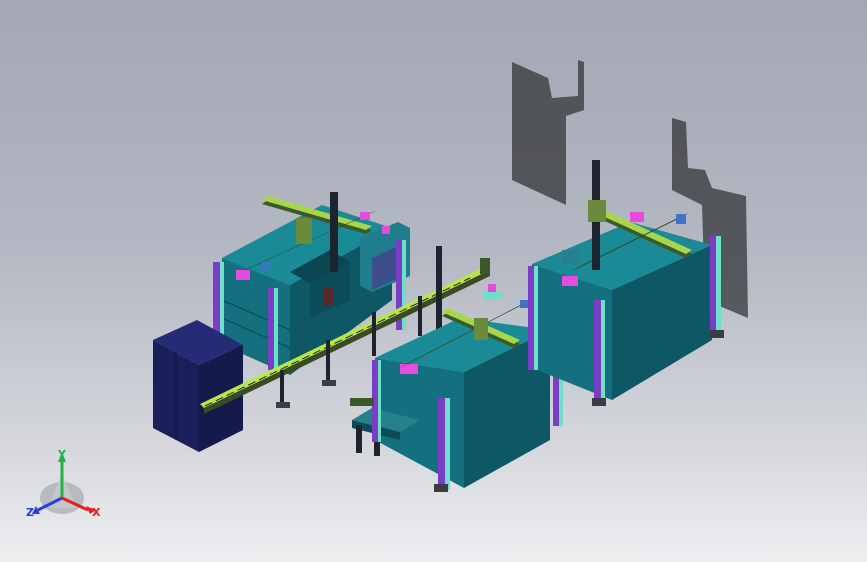 Image resolution: width=867 pixels, height=562 pixels. I want to click on y-axis-label: Y, so click(62, 454).